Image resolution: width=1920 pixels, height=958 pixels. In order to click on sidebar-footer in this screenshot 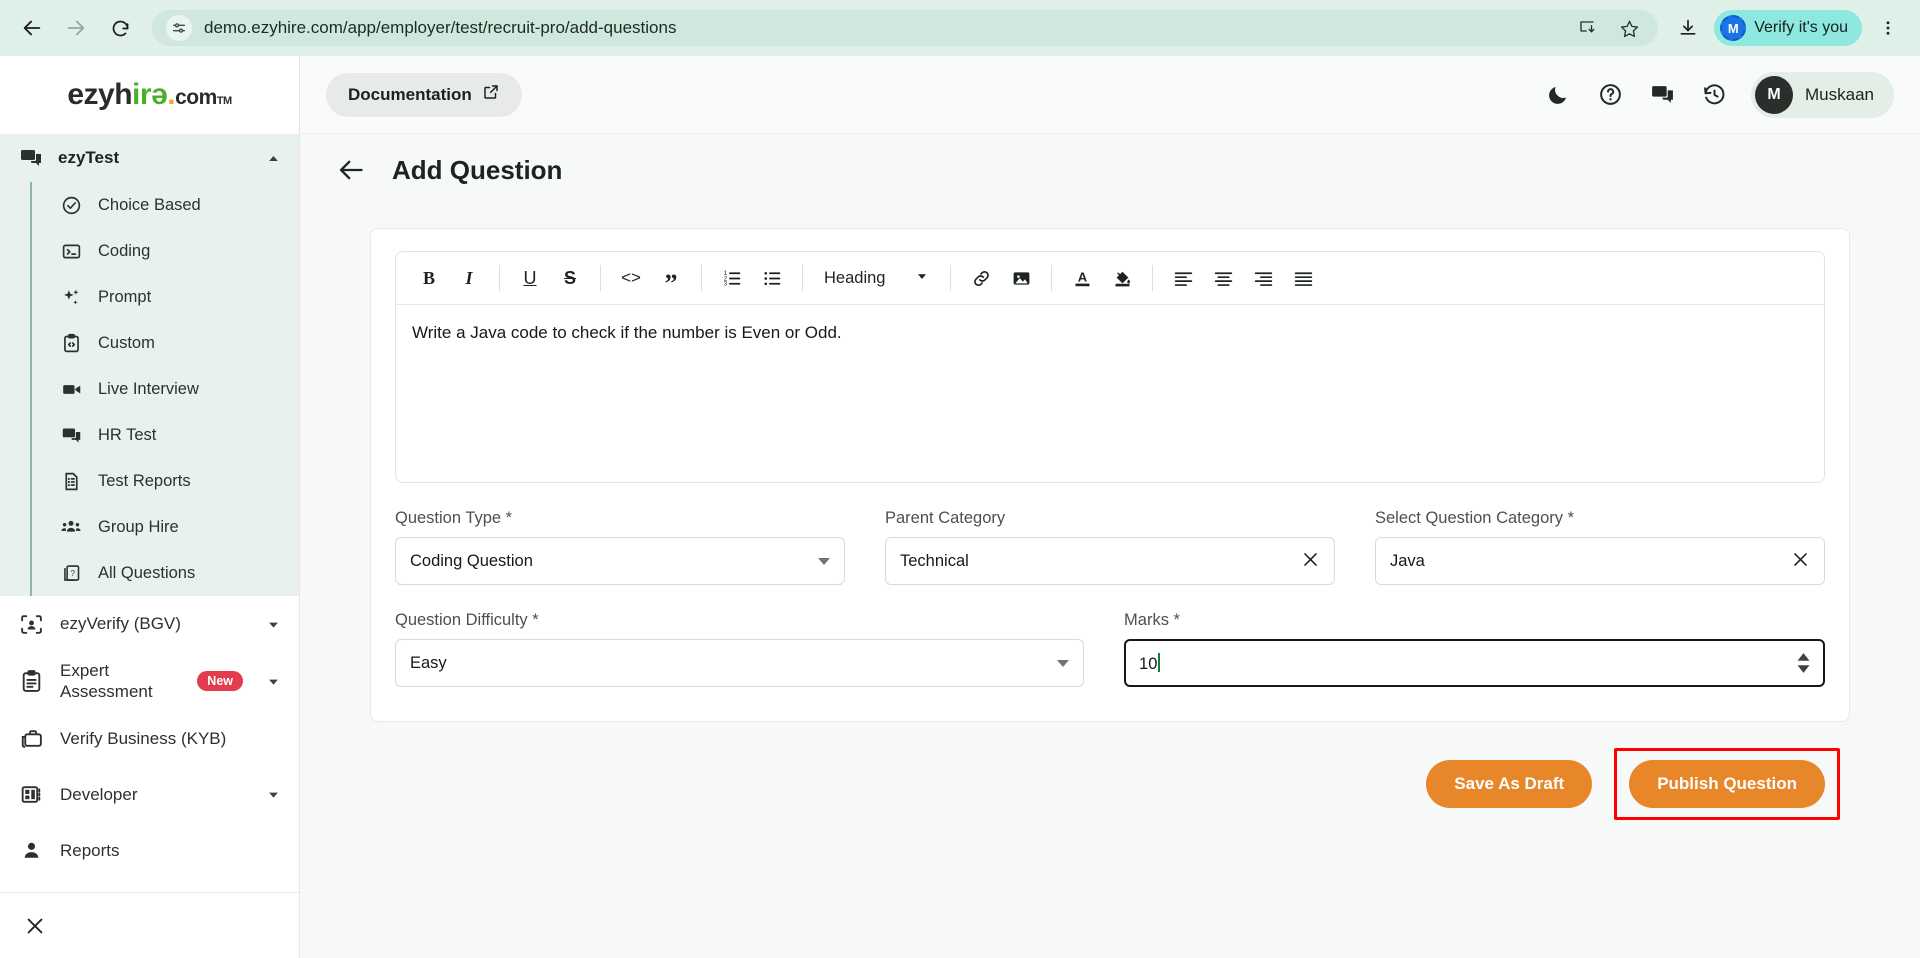, I will do `click(149, 925)`.